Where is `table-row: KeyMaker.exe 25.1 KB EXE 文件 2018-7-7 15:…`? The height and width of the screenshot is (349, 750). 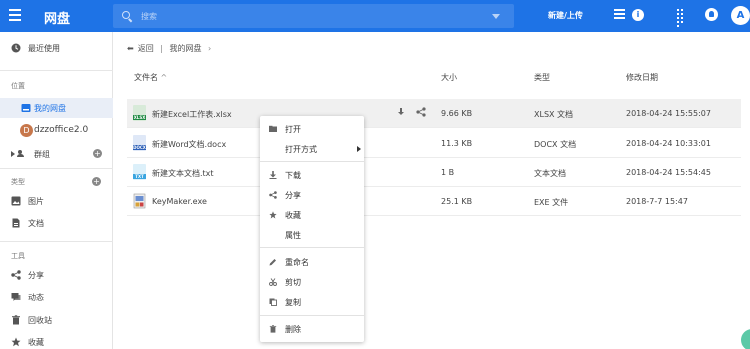
table-row: KeyMaker.exe 25.1 KB EXE 文件 2018-7-7 15:… is located at coordinates (434, 201).